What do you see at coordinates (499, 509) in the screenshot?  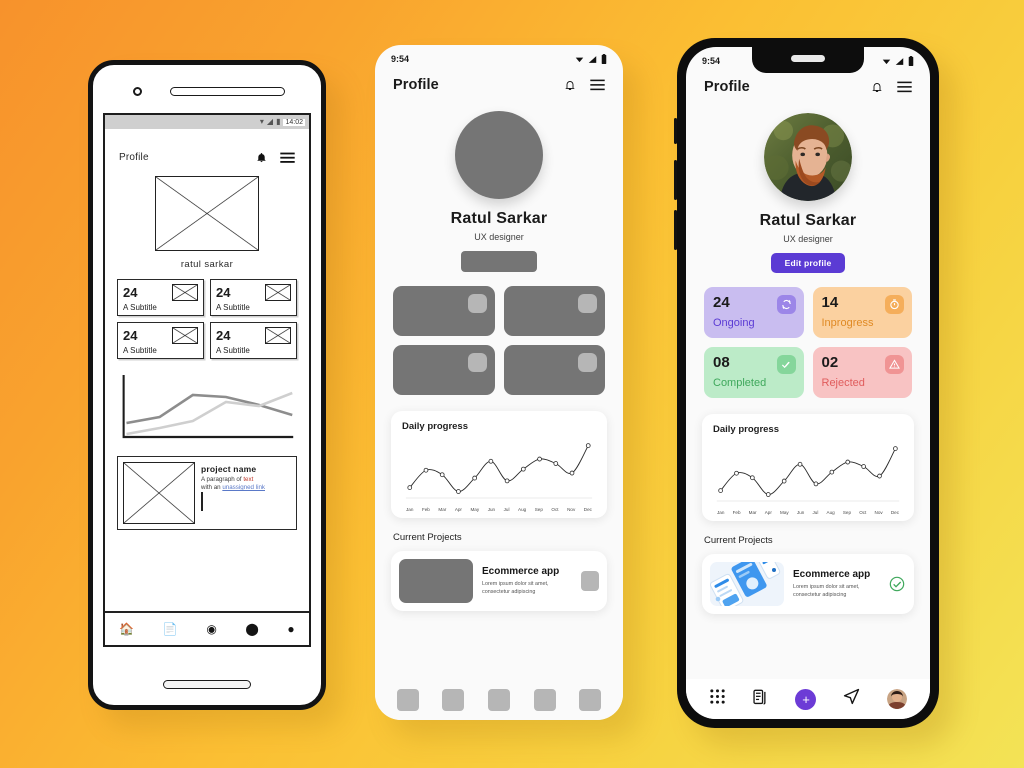 I see `chart-x-axis-labels: Jan Feb Mar Apr May Jun Jul Aug Sep Oct Nov Dec` at bounding box center [499, 509].